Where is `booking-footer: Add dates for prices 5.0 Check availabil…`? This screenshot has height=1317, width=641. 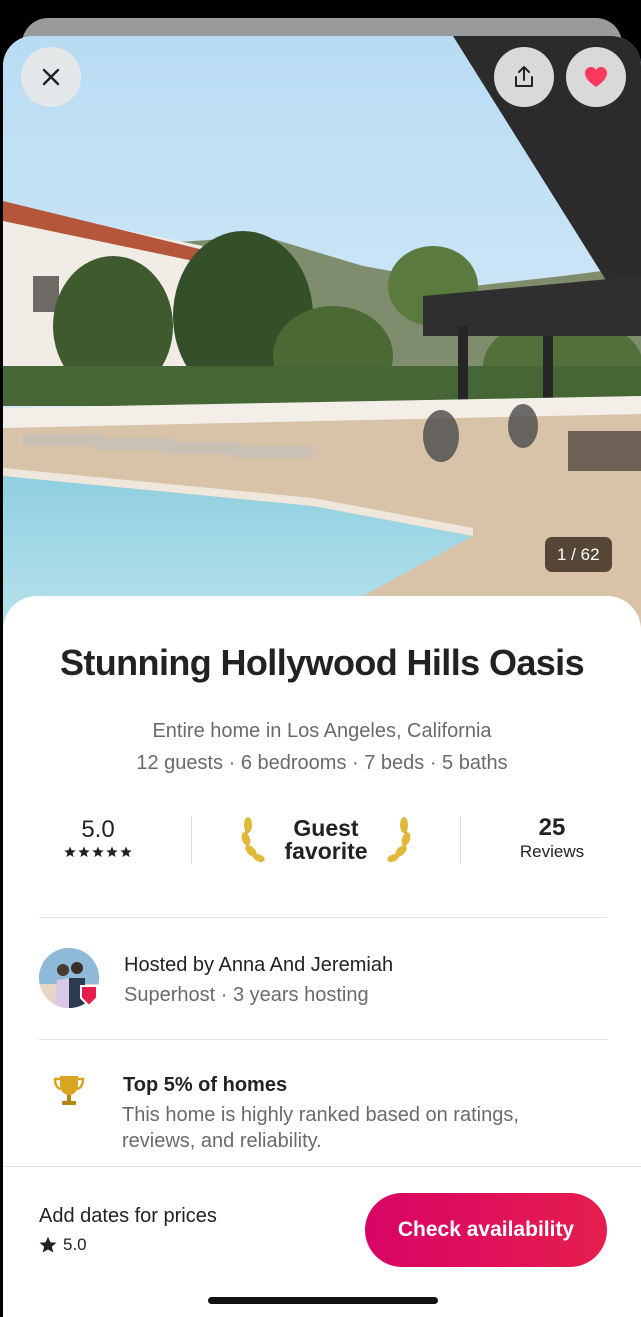
booking-footer: Add dates for prices 5.0 Check availabil… is located at coordinates (322, 1241).